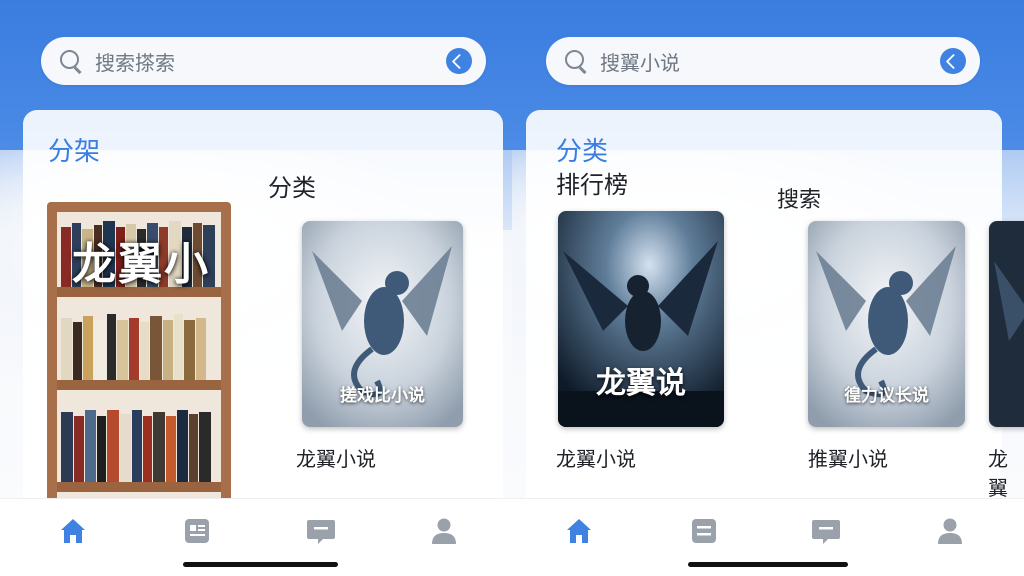 This screenshot has height=576, width=1024. What do you see at coordinates (640, 62) in the screenshot?
I see `search-placeholder: 搜翼小说` at bounding box center [640, 62].